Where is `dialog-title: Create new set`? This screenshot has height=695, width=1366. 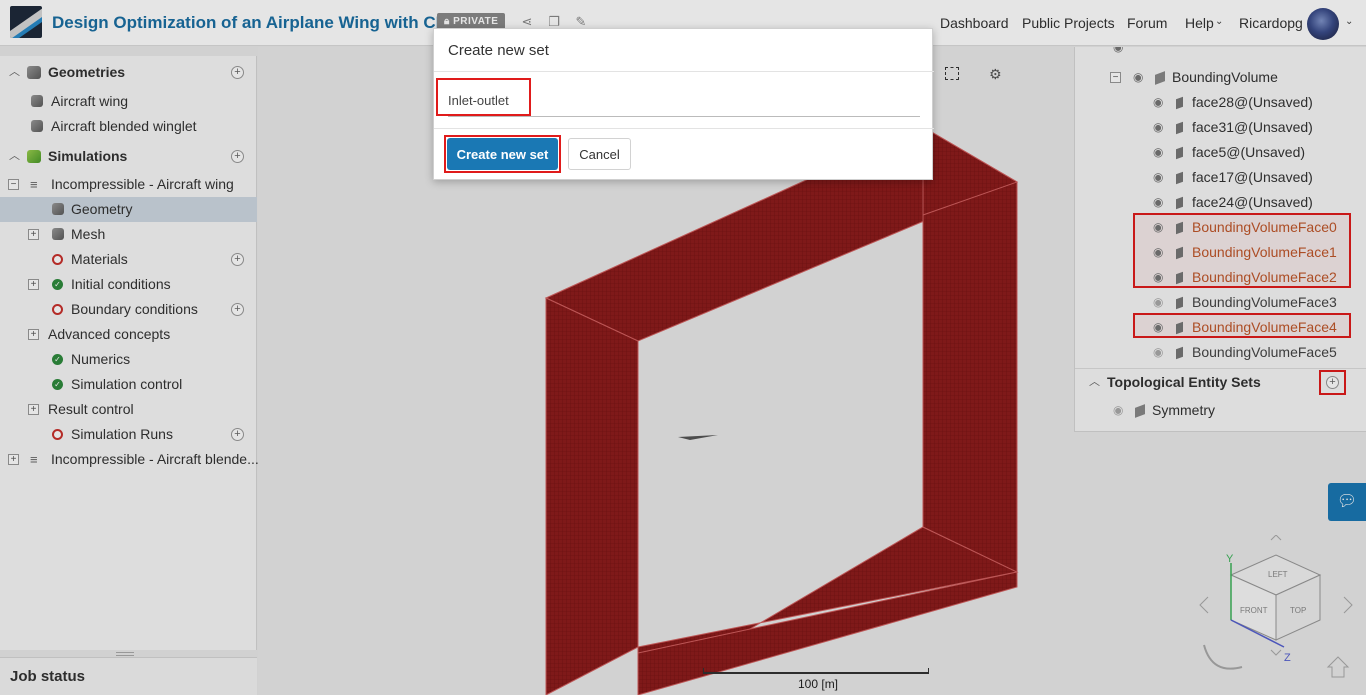 dialog-title: Create new set is located at coordinates (684, 50).